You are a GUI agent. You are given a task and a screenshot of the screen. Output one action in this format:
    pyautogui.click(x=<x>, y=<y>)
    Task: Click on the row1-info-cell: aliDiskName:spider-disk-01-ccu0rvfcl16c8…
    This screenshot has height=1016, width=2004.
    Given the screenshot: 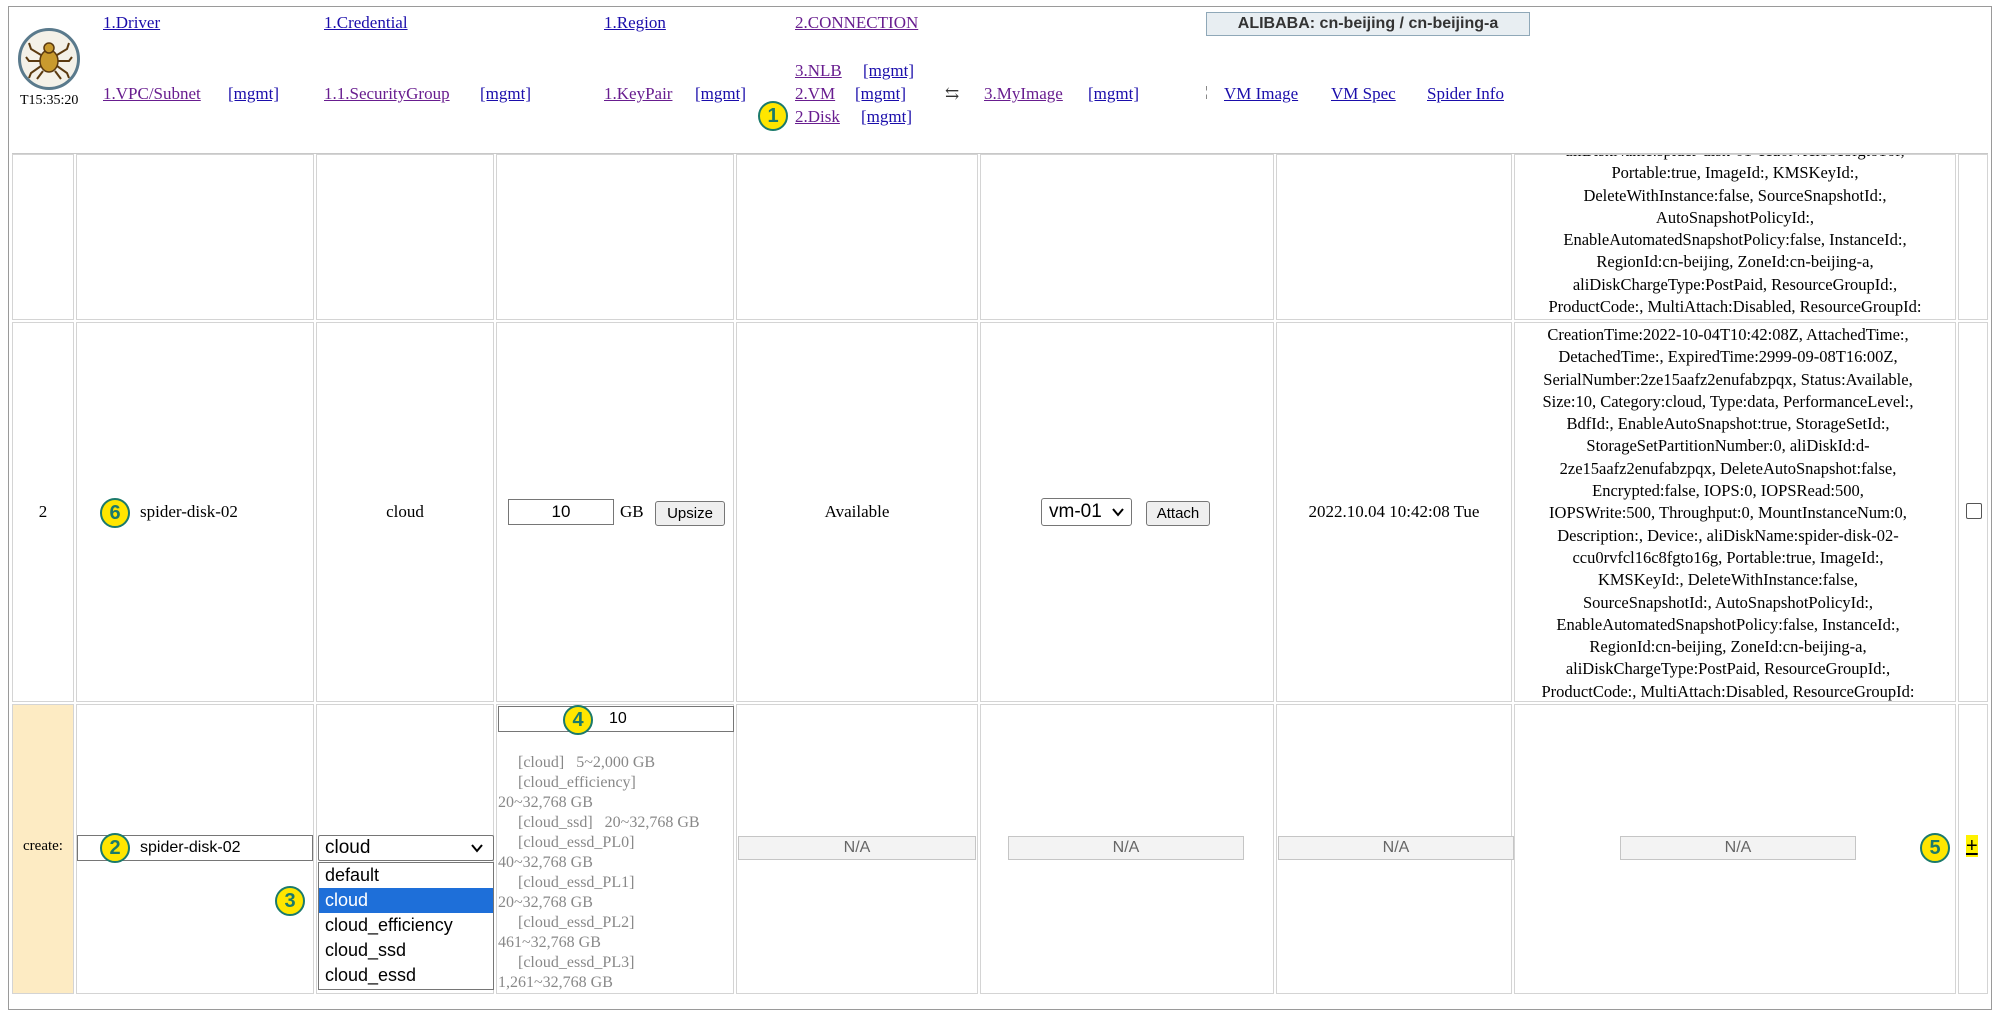 What is the action you would take?
    pyautogui.click(x=1735, y=237)
    